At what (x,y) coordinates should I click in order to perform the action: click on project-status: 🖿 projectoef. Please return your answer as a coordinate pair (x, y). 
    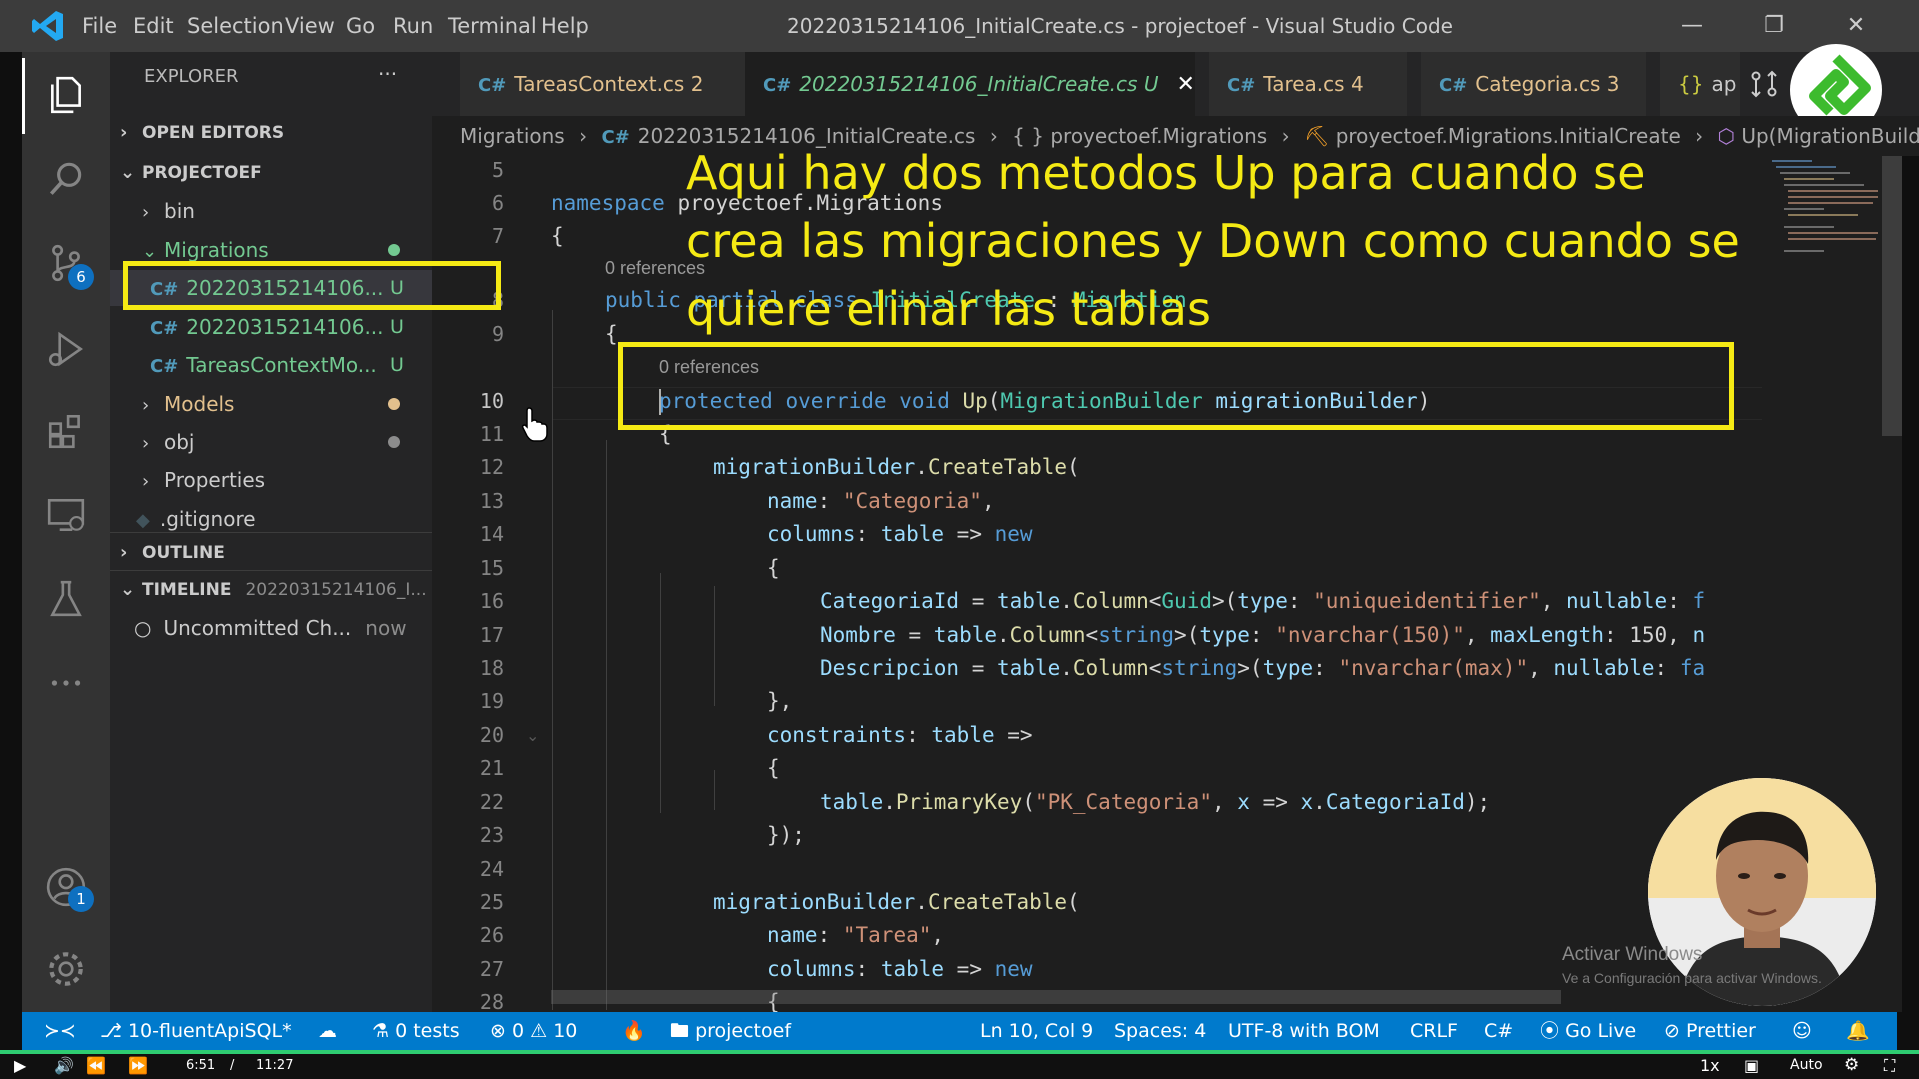
    Looking at the image, I should click on (730, 1031).